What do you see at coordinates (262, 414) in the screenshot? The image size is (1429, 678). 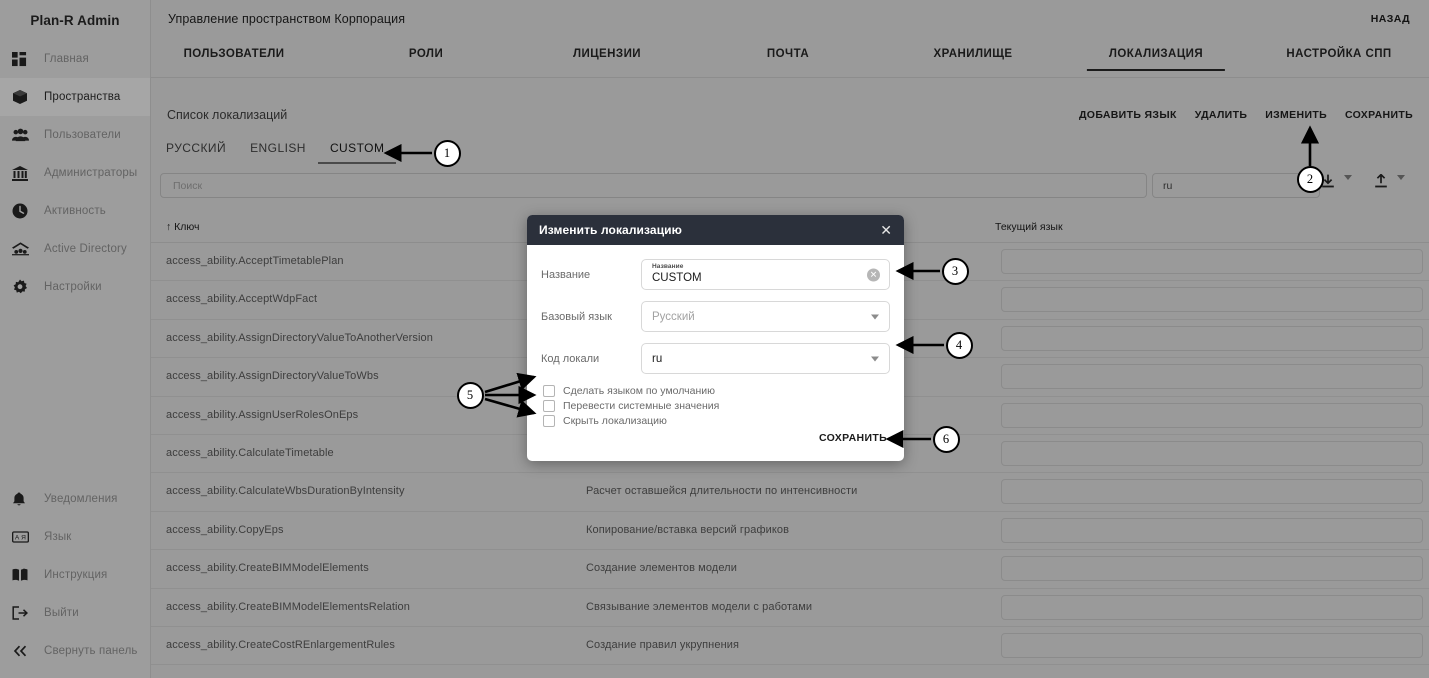 I see `cell-key: access_ability.AssignUserRolesOnEps` at bounding box center [262, 414].